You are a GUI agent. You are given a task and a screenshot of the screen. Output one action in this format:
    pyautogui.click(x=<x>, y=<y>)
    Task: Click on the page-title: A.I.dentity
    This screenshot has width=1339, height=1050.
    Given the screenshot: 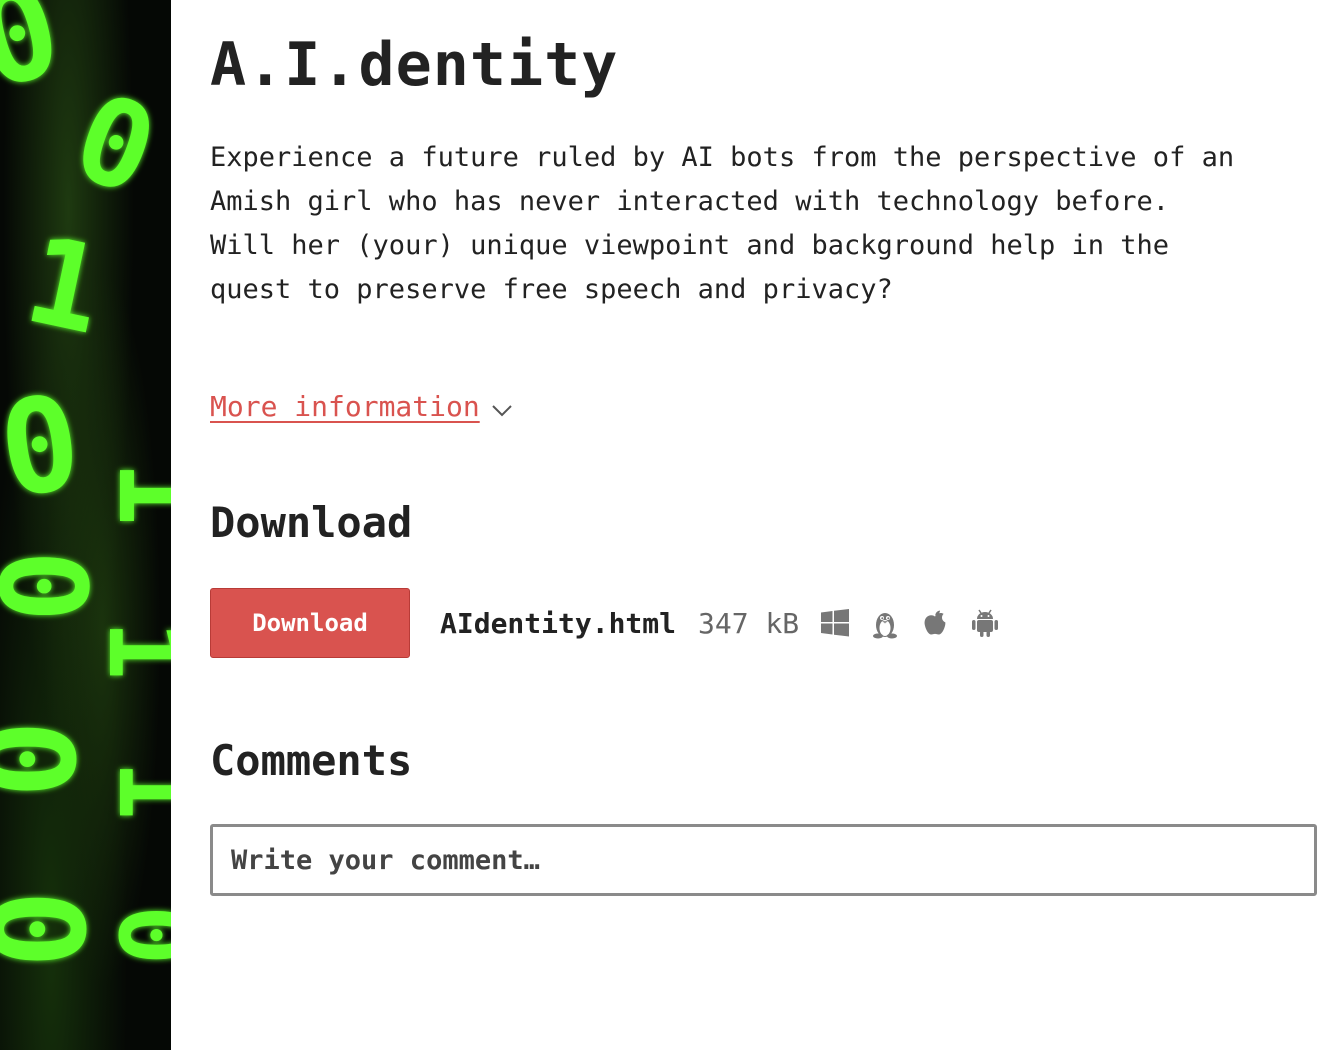 What is the action you would take?
    pyautogui.click(x=414, y=65)
    